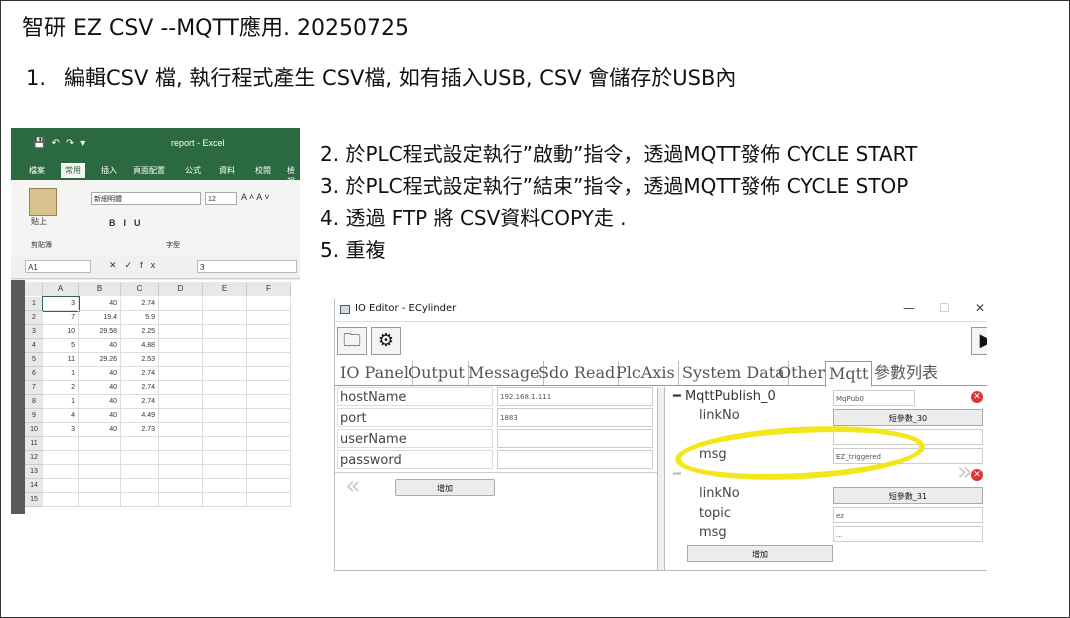 Image resolution: width=1070 pixels, height=618 pixels. What do you see at coordinates (263, 170) in the screenshot?
I see `excel-tab-review: 校閱` at bounding box center [263, 170].